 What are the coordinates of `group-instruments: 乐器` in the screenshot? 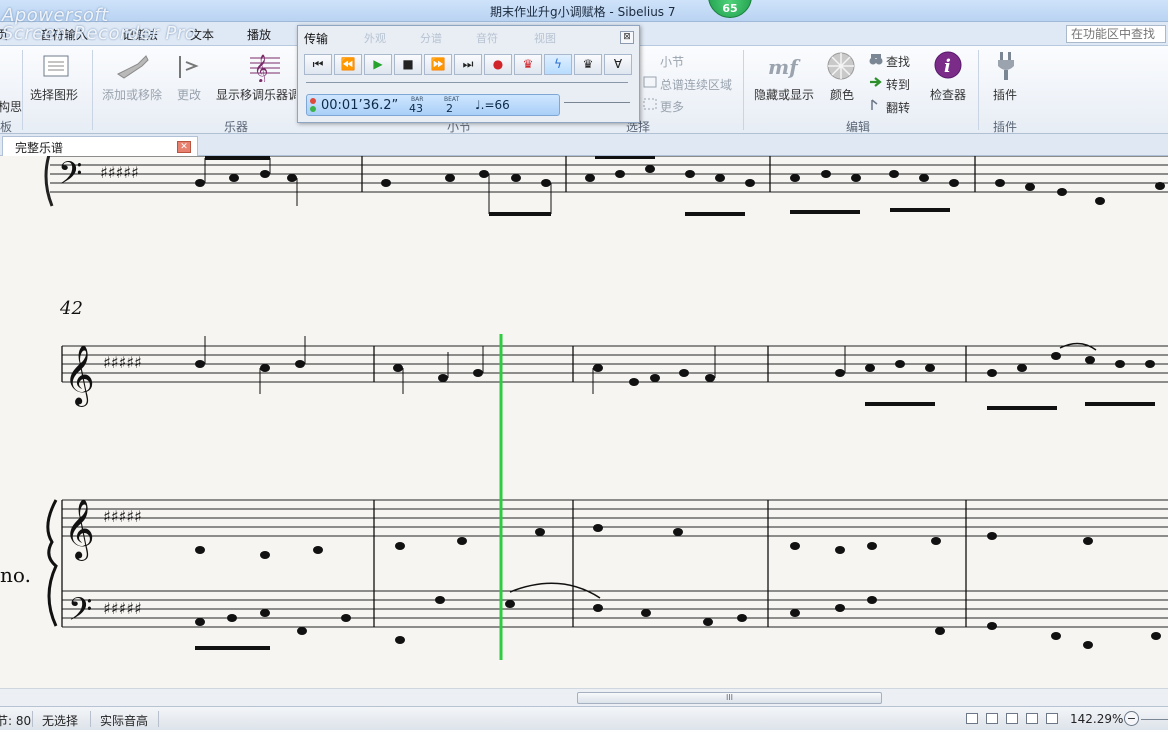 It's located at (236, 127).